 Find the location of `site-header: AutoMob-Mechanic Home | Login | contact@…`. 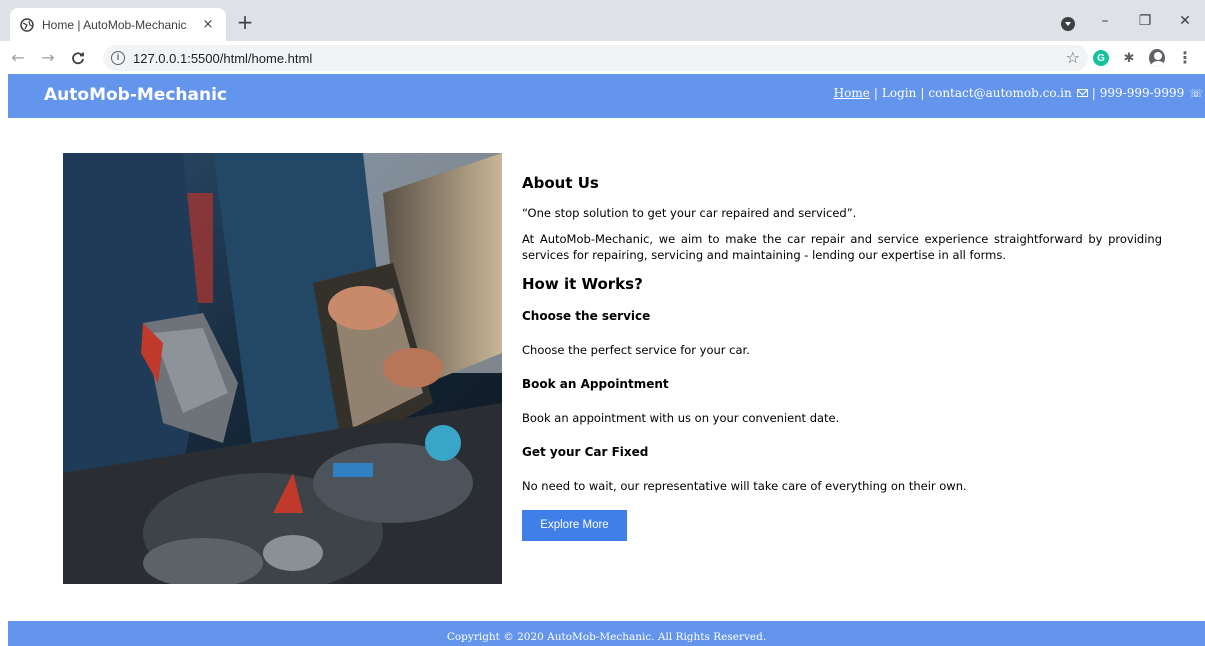

site-header: AutoMob-Mechanic Home | Login | contact@… is located at coordinates (606, 96).